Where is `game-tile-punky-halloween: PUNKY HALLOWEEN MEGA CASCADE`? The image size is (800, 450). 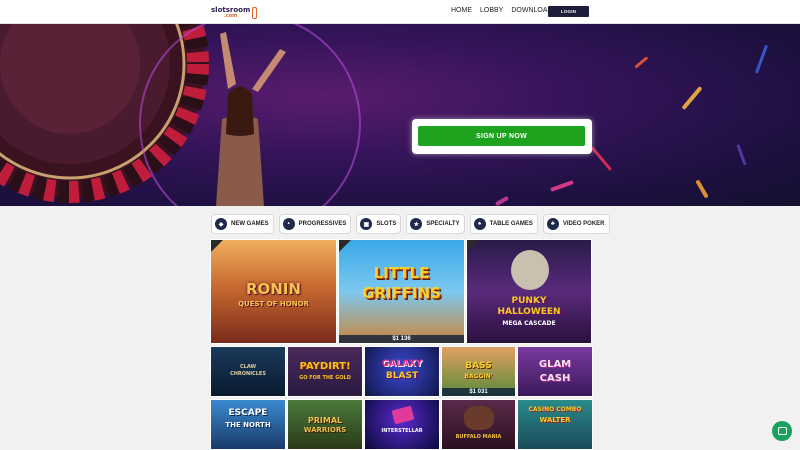 game-tile-punky-halloween: PUNKY HALLOWEEN MEGA CASCADE is located at coordinates (529, 291).